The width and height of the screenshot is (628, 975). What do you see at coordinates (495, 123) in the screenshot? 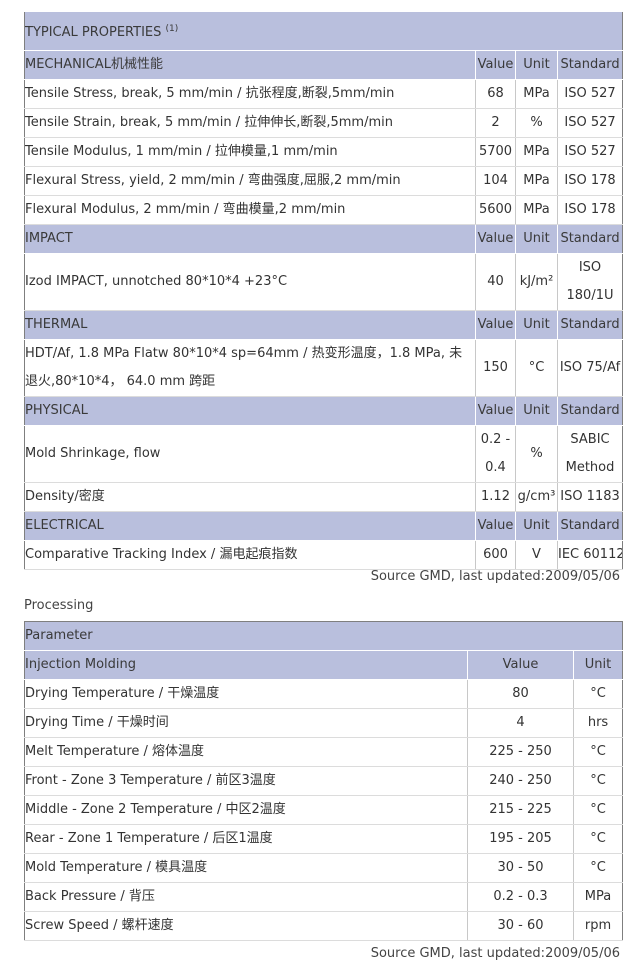
I see `property-value: 2` at bounding box center [495, 123].